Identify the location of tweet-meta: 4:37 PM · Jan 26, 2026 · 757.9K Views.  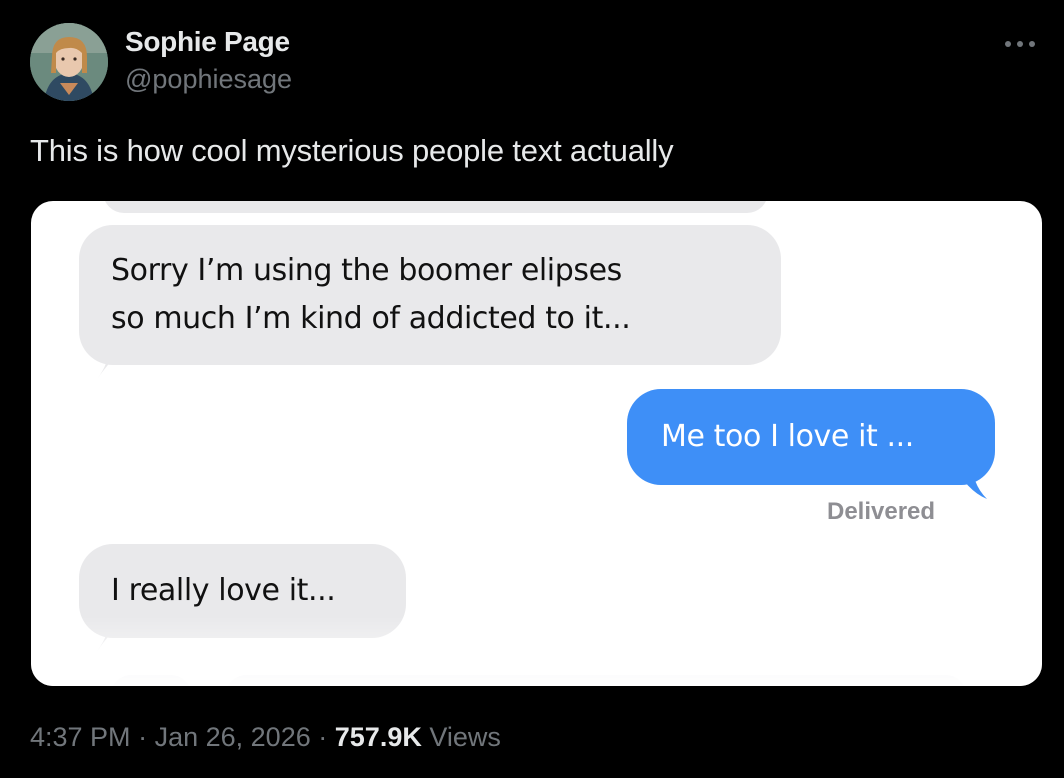
(265, 737).